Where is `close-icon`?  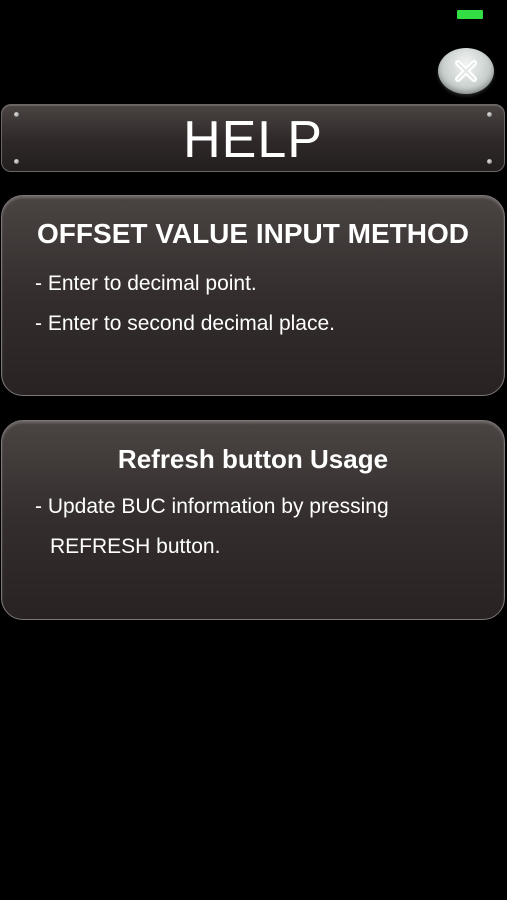 close-icon is located at coordinates (466, 71).